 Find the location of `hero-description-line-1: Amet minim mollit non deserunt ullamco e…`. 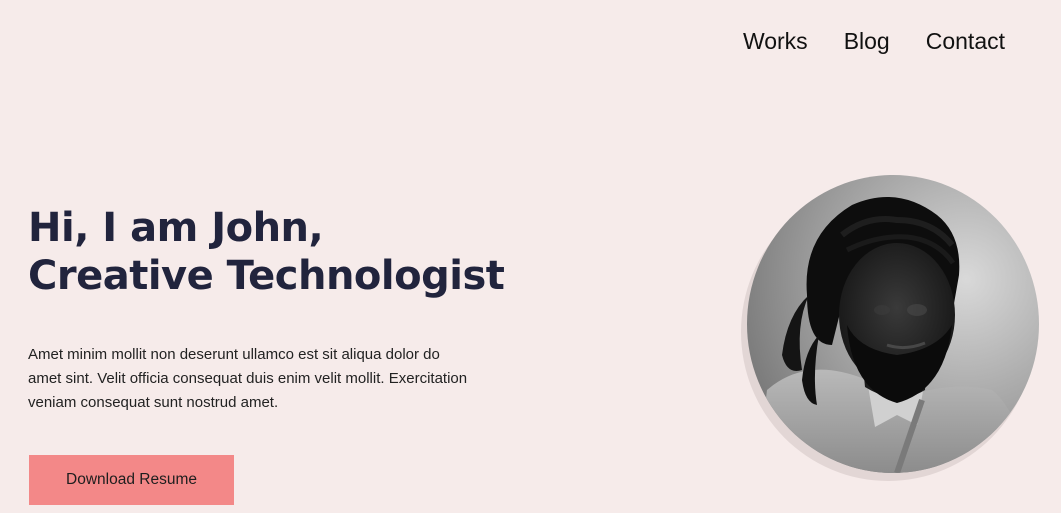

hero-description-line-1: Amet minim mollit non deserunt ullamco e… is located at coordinates (234, 354).